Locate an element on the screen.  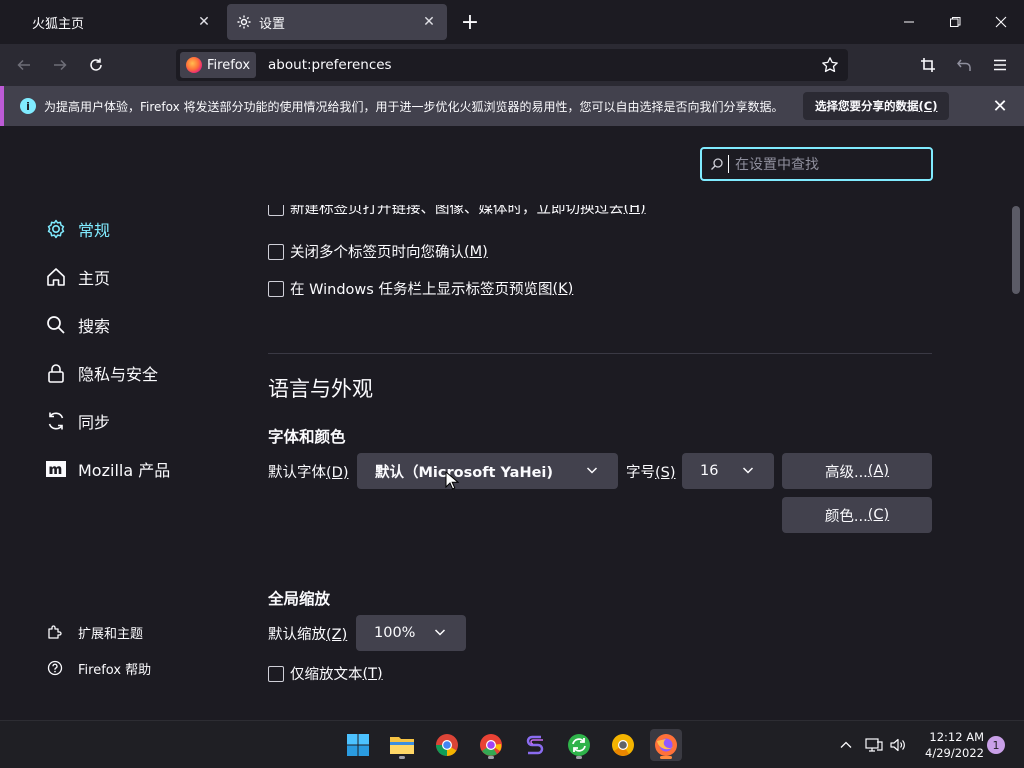
sidebar-item-sync: 同步 is located at coordinates (144, 421).